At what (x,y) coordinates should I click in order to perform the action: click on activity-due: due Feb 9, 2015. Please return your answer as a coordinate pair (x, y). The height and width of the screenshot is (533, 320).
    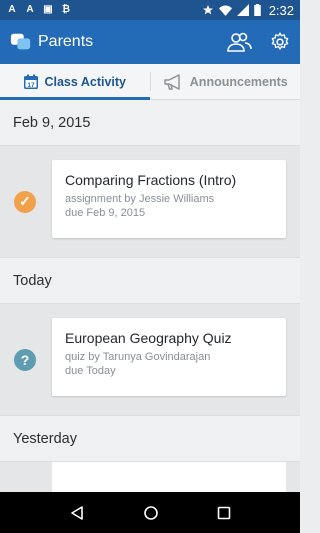
    Looking at the image, I should click on (105, 213).